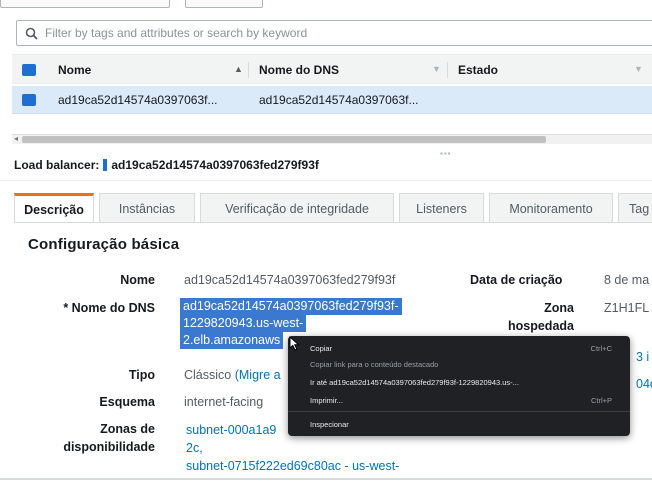  What do you see at coordinates (127, 429) in the screenshot?
I see `zonas-label-line1: Zonas de` at bounding box center [127, 429].